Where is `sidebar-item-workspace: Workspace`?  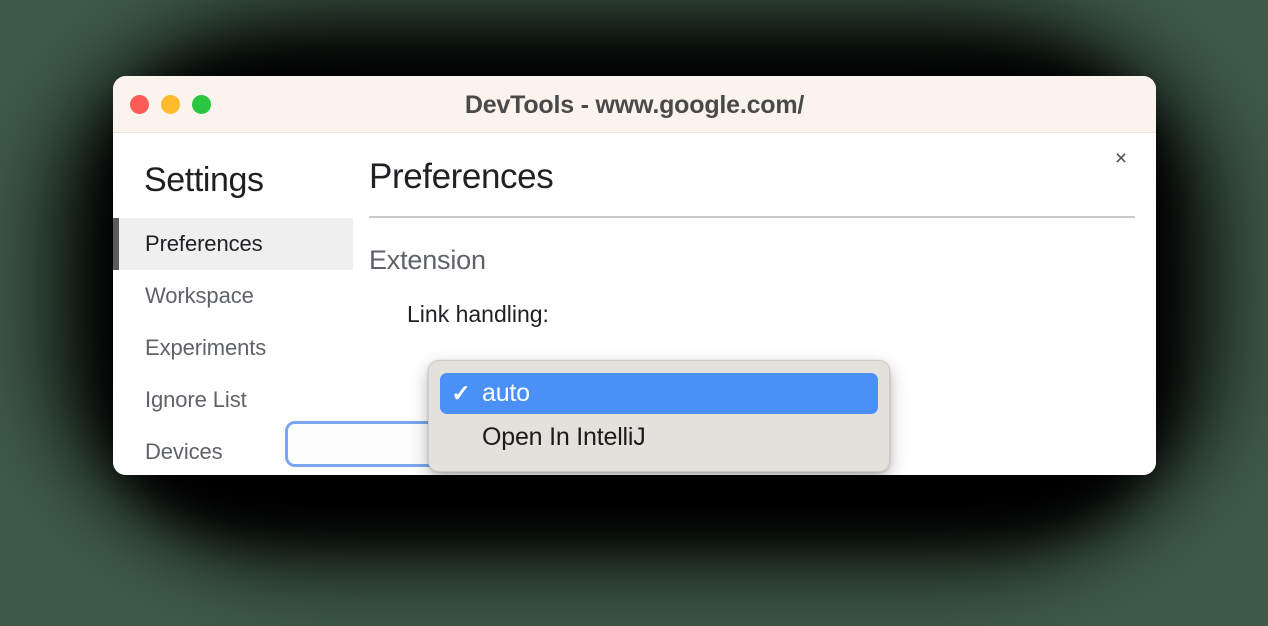 sidebar-item-workspace: Workspace is located at coordinates (233, 296).